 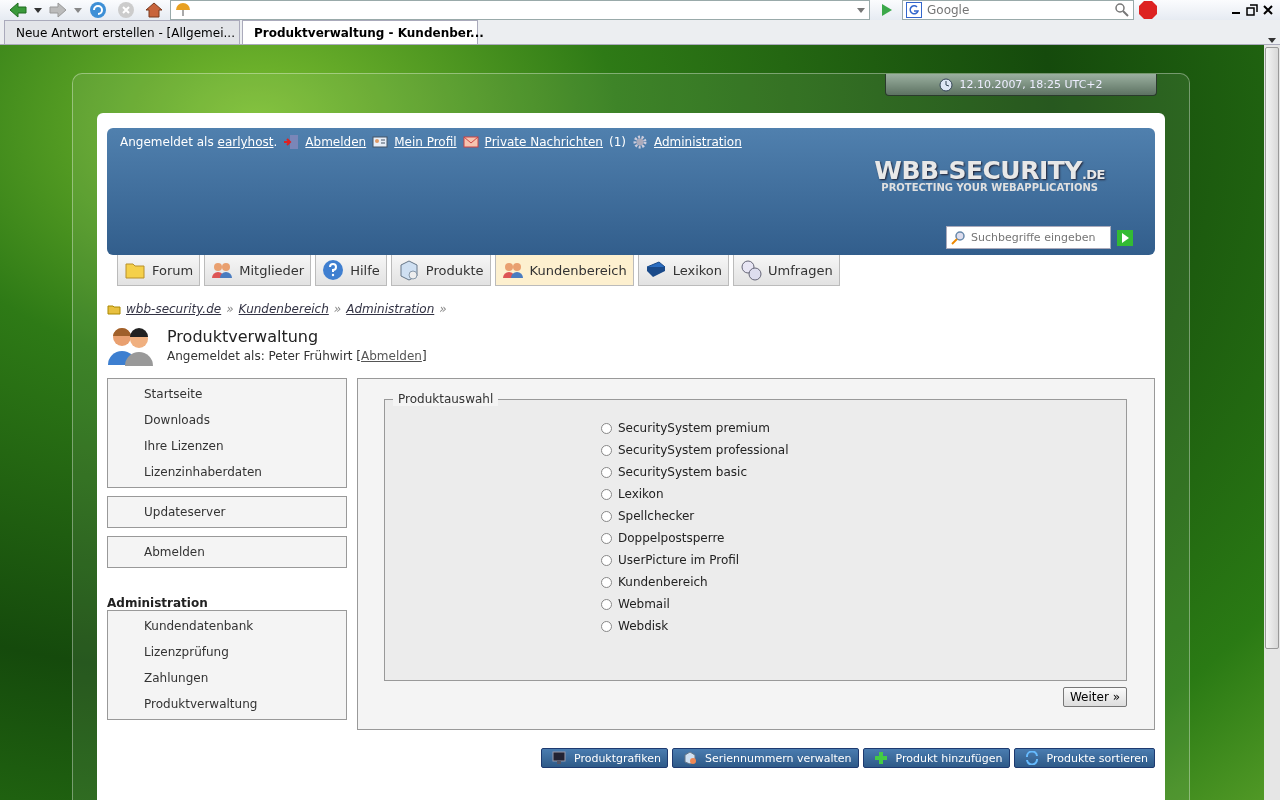 What do you see at coordinates (114, 309) in the screenshot?
I see `folder-icon` at bounding box center [114, 309].